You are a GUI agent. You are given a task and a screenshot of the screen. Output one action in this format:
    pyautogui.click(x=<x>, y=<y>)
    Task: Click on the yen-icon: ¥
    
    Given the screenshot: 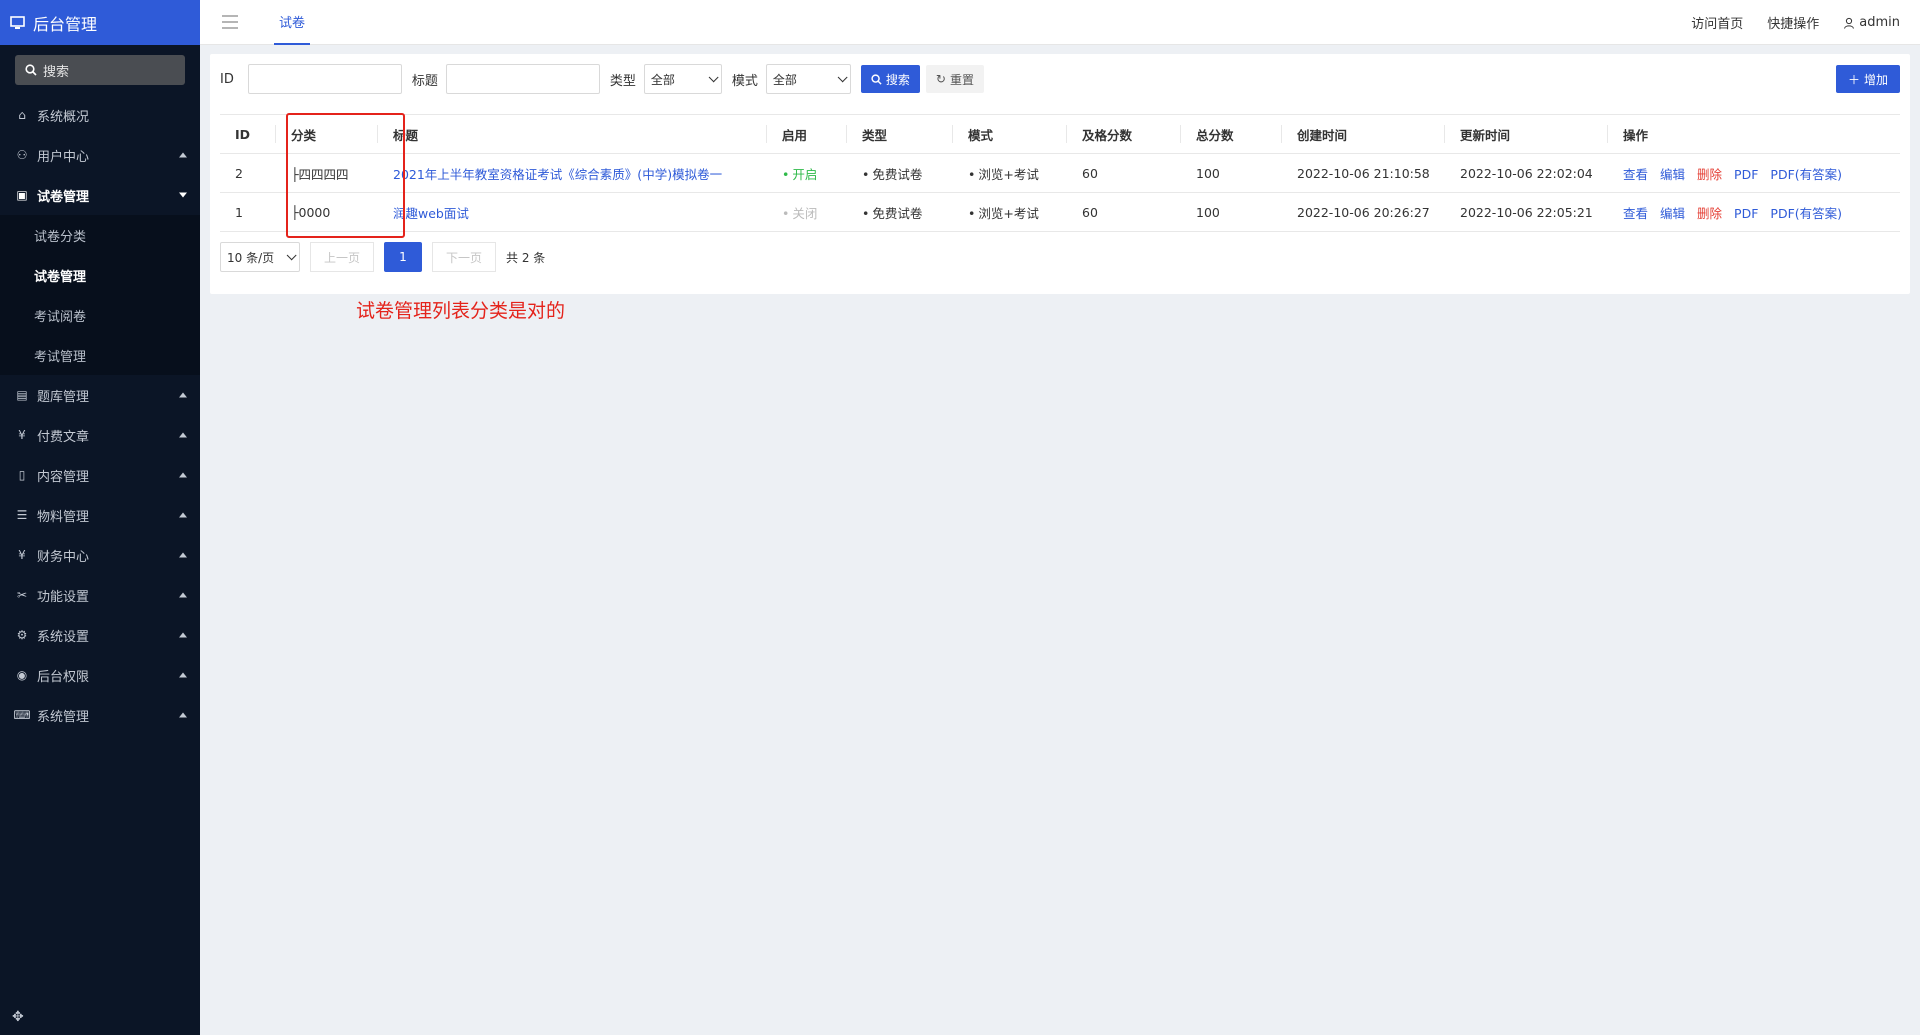 What is the action you would take?
    pyautogui.click(x=22, y=435)
    